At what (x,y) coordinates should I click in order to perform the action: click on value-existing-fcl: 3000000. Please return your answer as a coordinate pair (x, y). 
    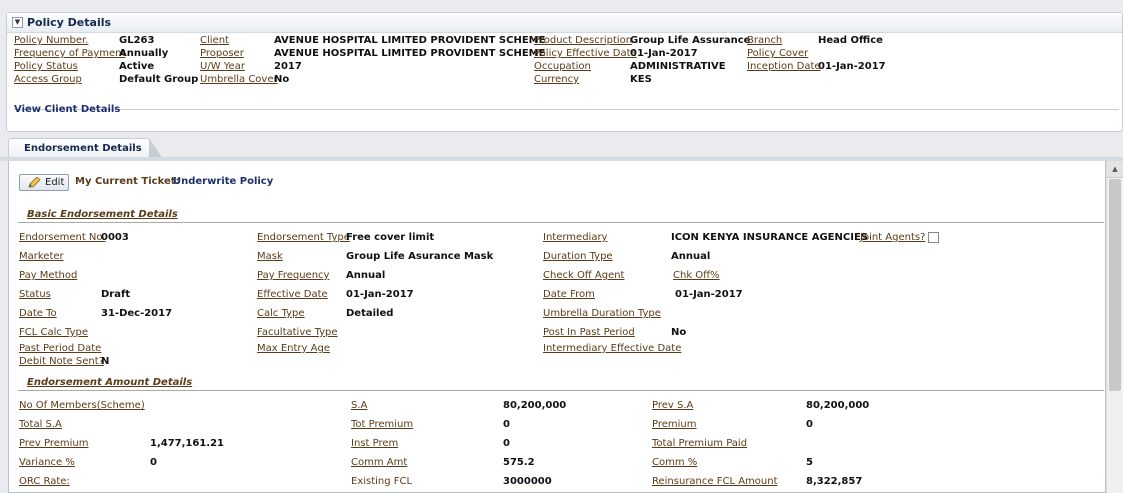
    Looking at the image, I should click on (527, 481).